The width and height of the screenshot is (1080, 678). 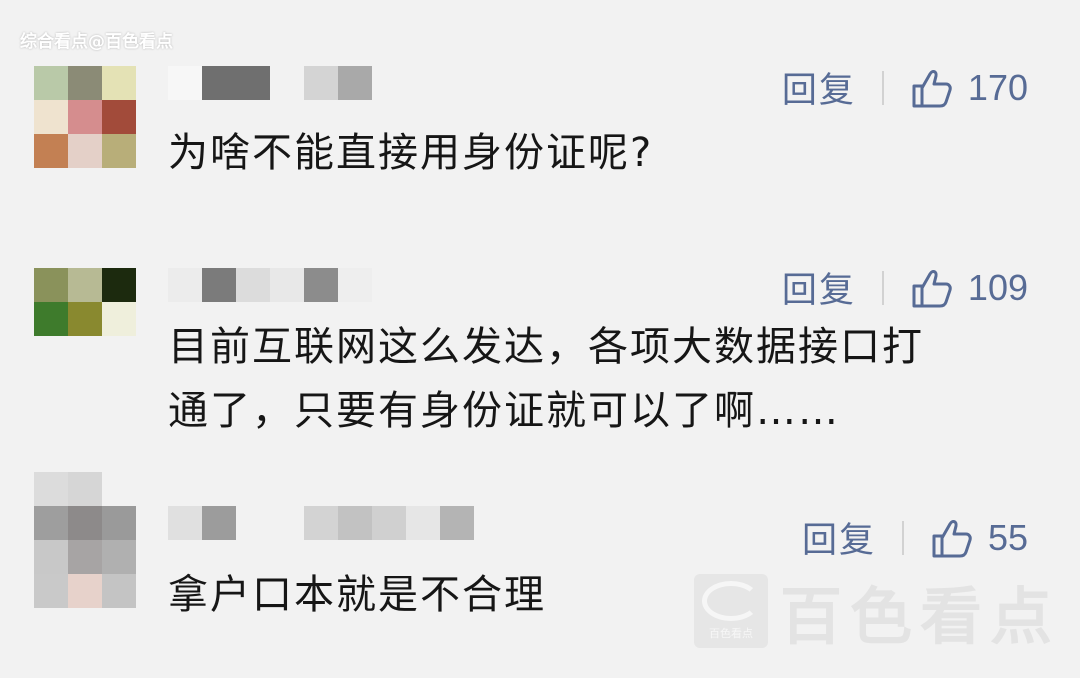 What do you see at coordinates (905, 287) in the screenshot?
I see `comment-actions: 回复 109` at bounding box center [905, 287].